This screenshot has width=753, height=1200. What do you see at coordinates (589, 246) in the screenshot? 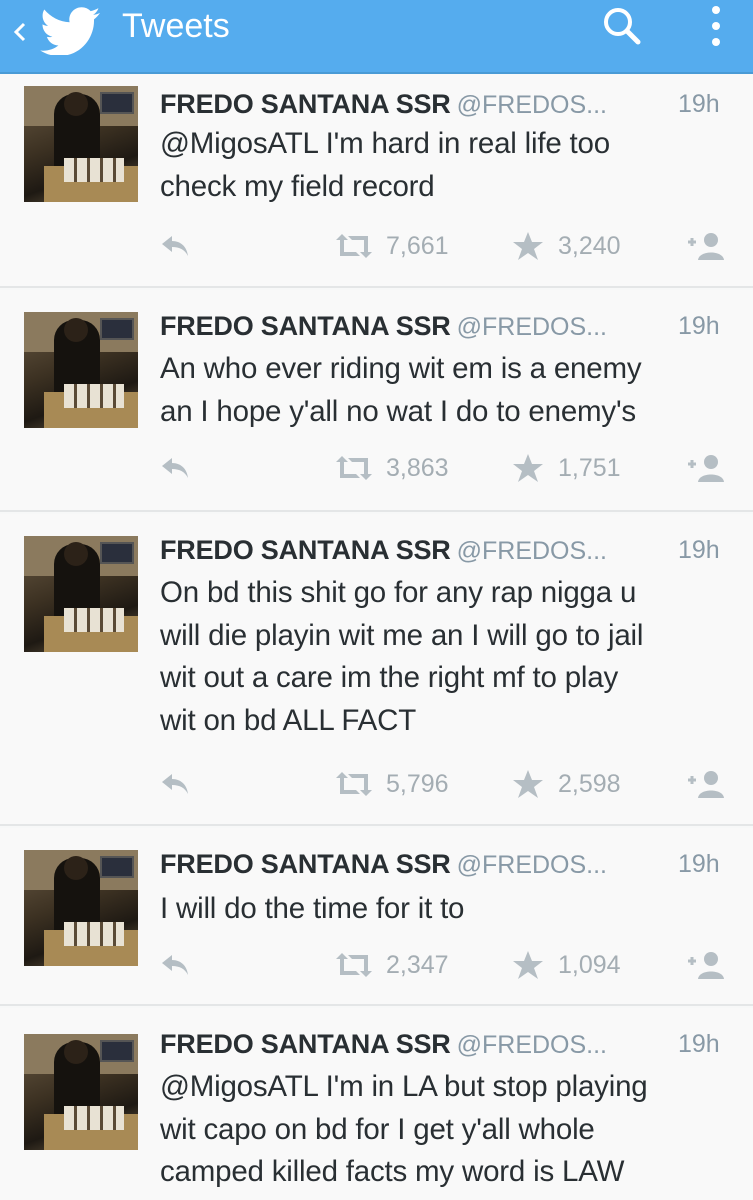
I see `favorite-count: 3,240` at bounding box center [589, 246].